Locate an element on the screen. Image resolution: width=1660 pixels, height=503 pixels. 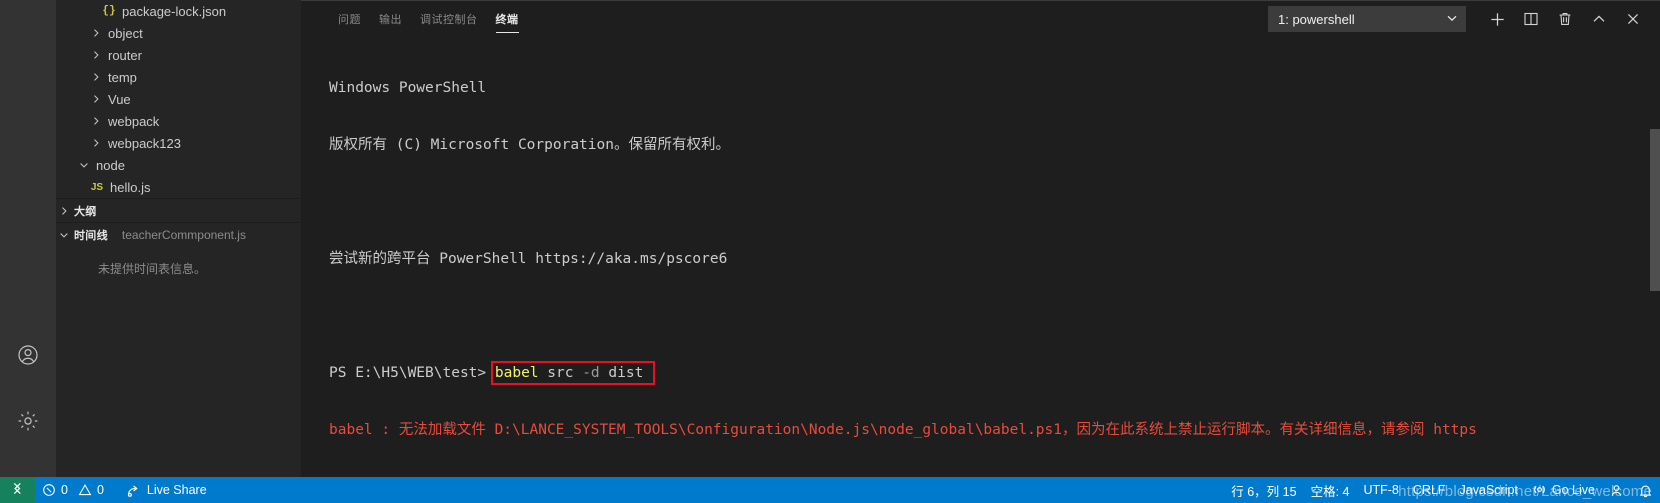
tree-row-label: Vue is located at coordinates (119, 99).